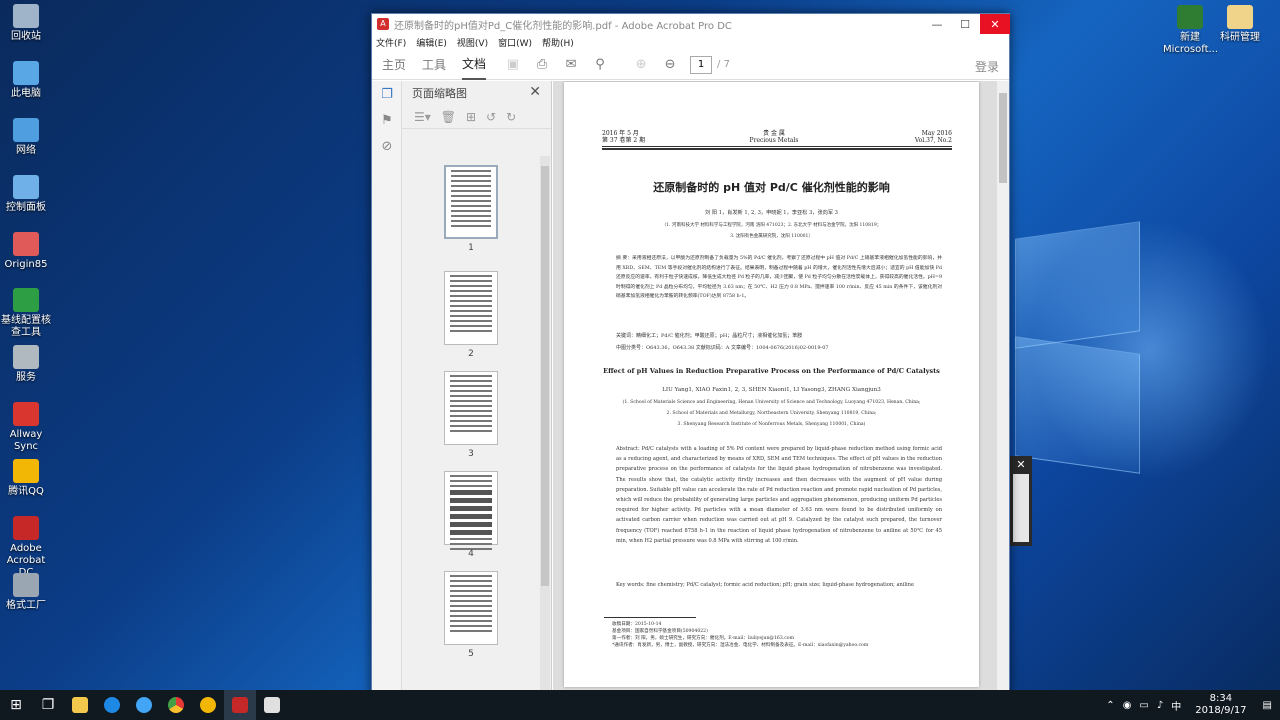 The height and width of the screenshot is (720, 1280). I want to click on clock: 8:34 2018/9/17, so click(1220, 705).